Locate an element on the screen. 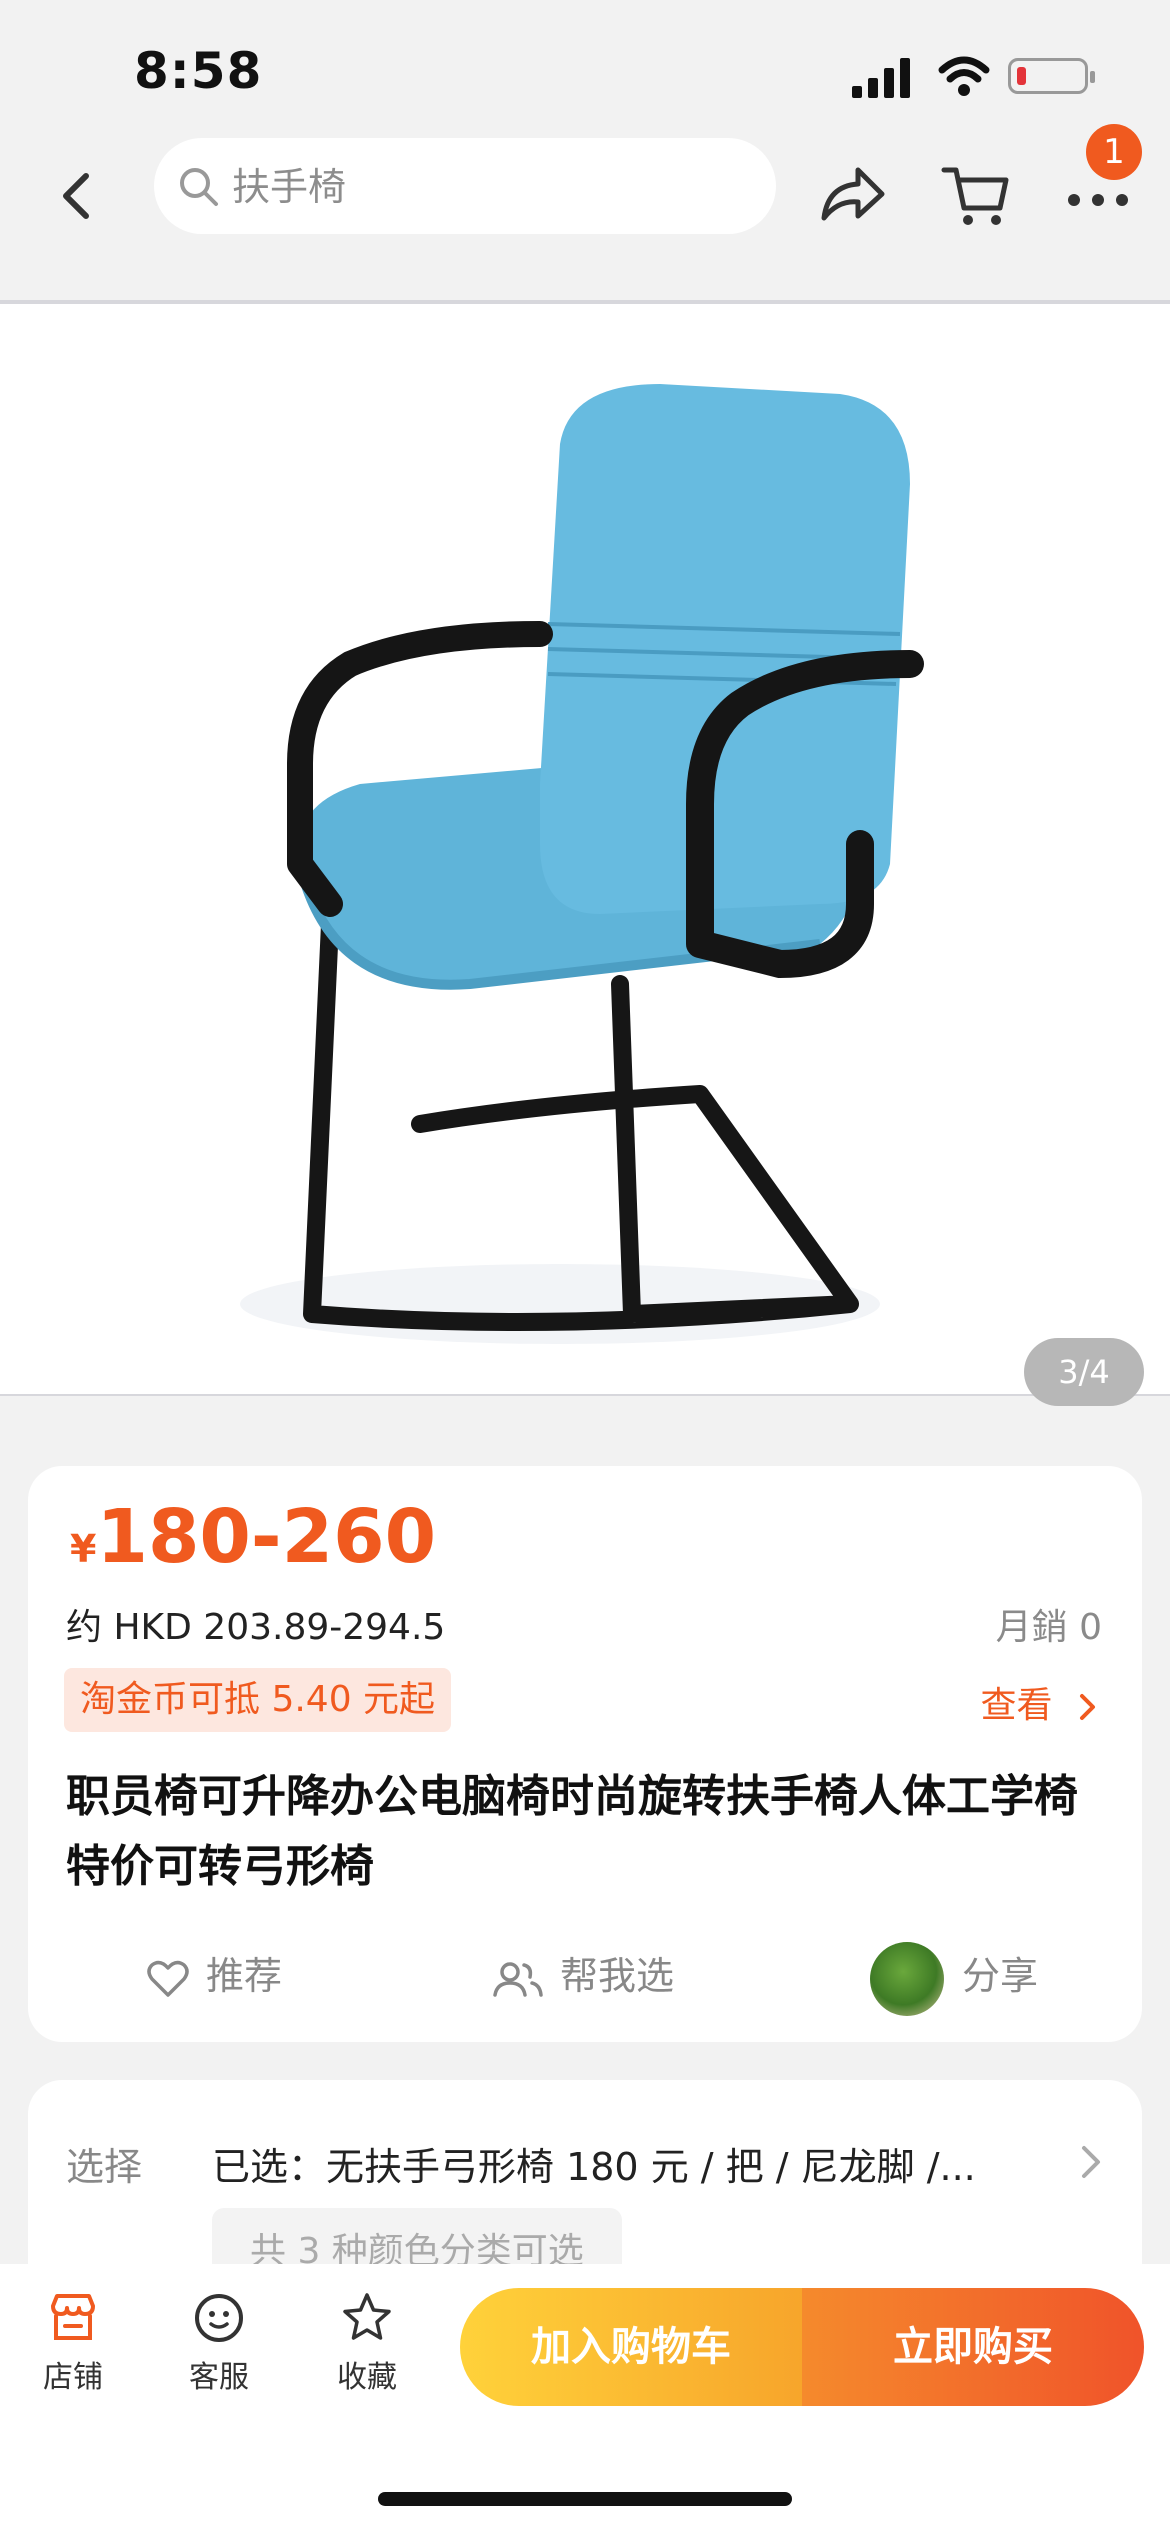 This screenshot has height=2532, width=1170. cellular-signal-icon is located at coordinates (881, 78).